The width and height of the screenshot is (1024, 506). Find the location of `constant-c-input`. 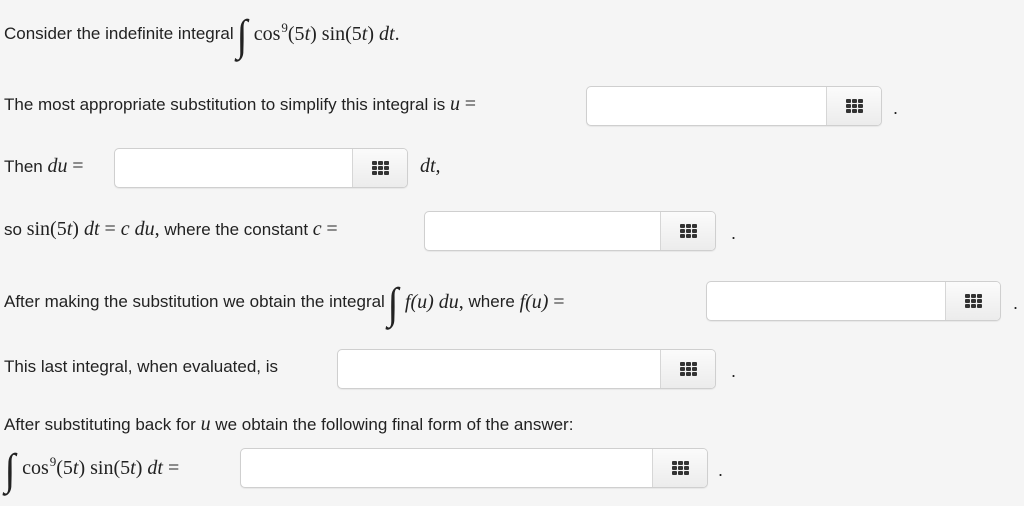

constant-c-input is located at coordinates (542, 231).